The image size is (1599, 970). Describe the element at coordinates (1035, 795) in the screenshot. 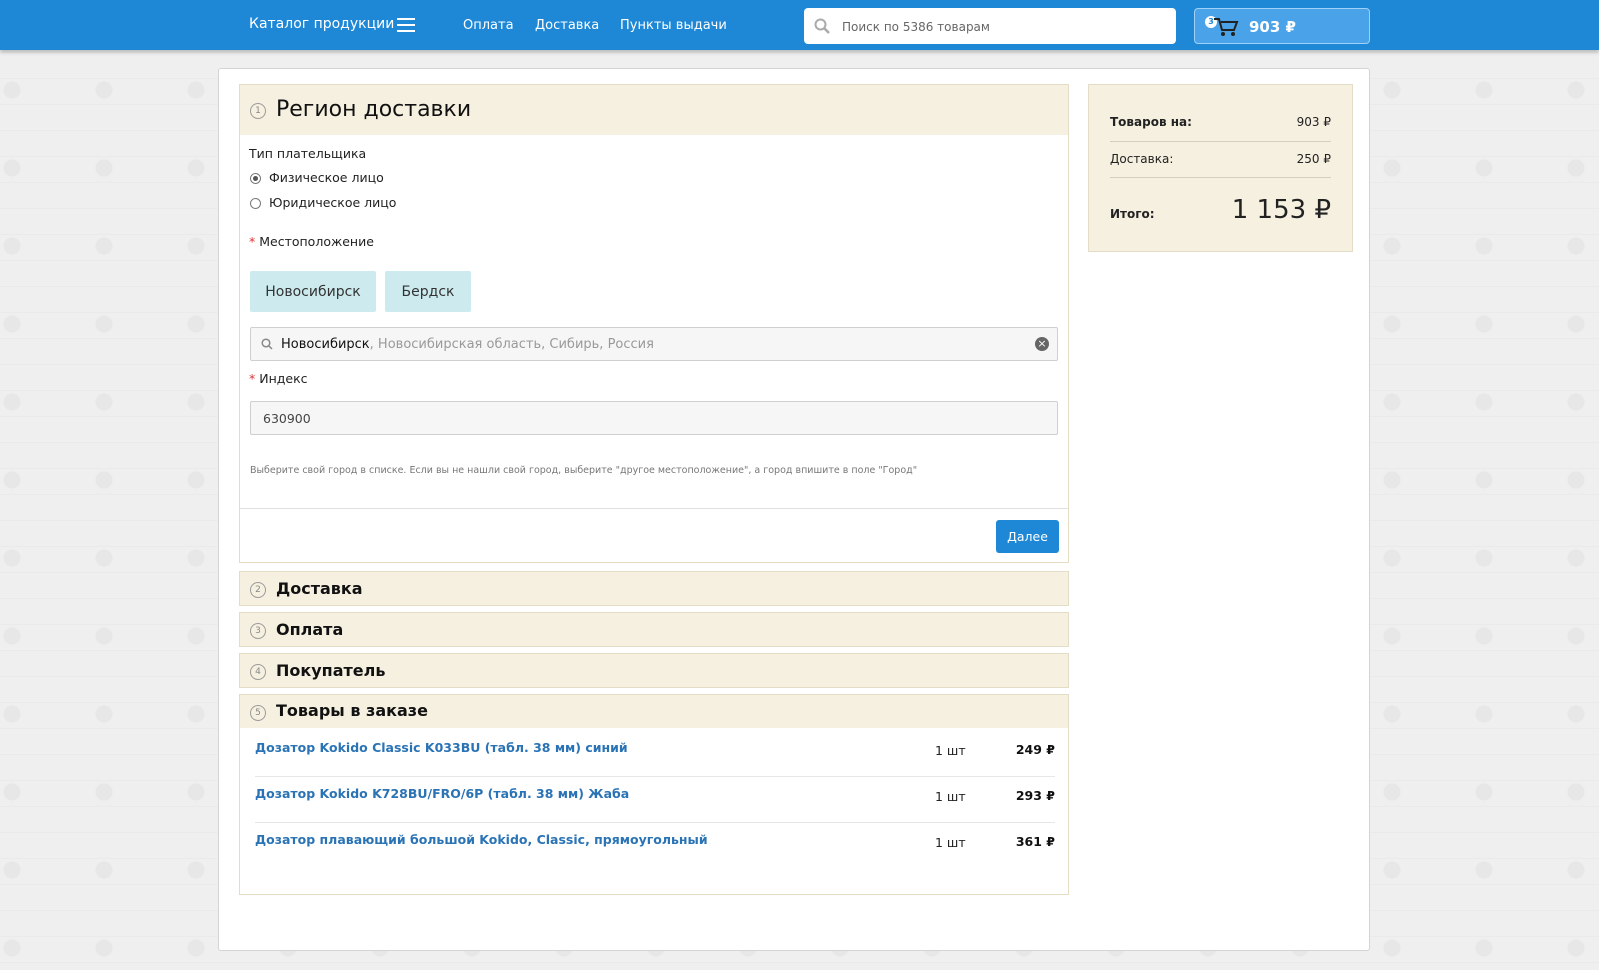

I see `order-item-price: 293 ₽` at that location.